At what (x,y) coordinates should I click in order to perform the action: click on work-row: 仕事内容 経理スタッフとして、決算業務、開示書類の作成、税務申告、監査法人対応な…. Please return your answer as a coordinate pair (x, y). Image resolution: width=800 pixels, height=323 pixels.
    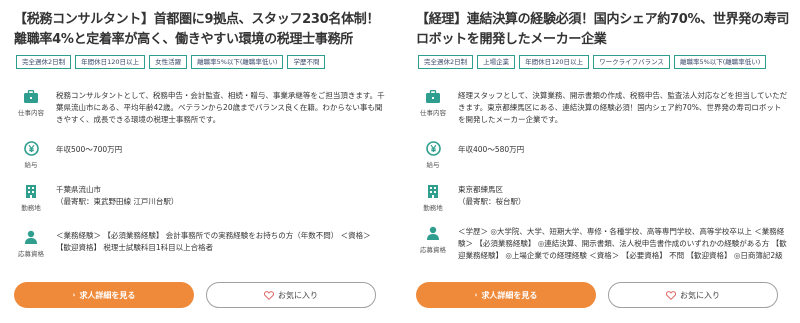
    Looking at the image, I should click on (603, 108).